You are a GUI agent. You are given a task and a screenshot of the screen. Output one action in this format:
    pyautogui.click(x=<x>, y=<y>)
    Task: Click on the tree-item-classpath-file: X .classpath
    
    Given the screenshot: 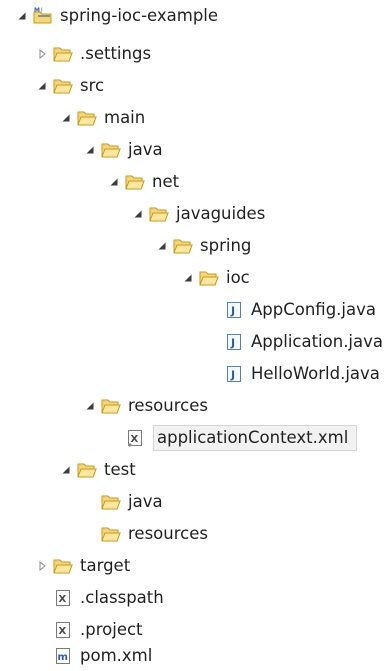 What is the action you would take?
    pyautogui.click(x=100, y=598)
    